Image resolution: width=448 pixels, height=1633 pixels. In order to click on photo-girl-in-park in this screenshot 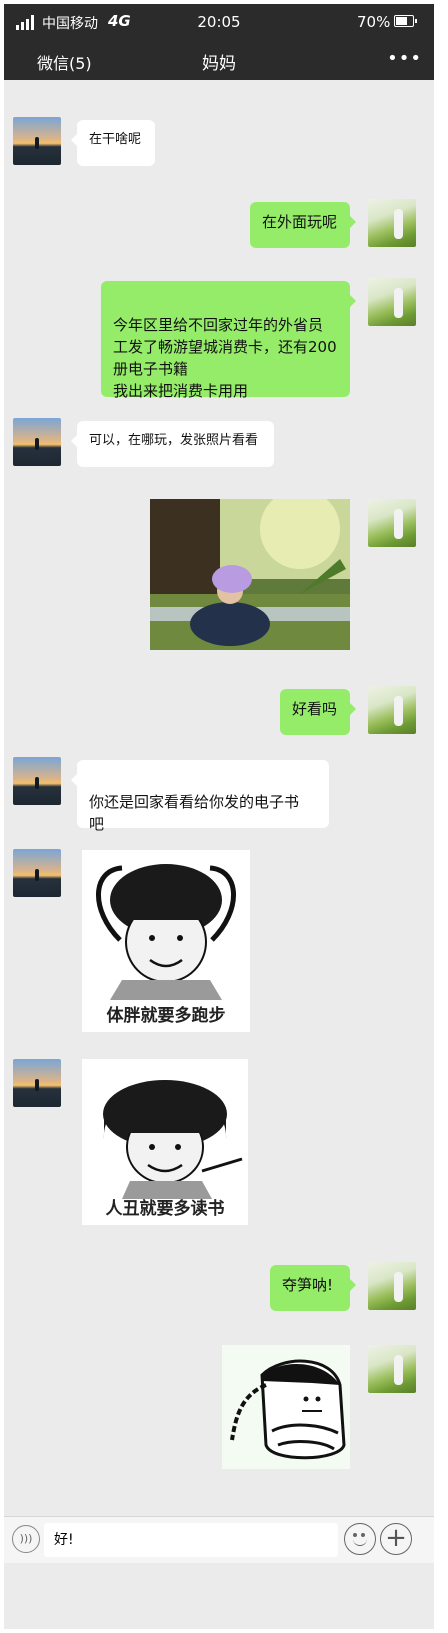, I will do `click(250, 574)`.